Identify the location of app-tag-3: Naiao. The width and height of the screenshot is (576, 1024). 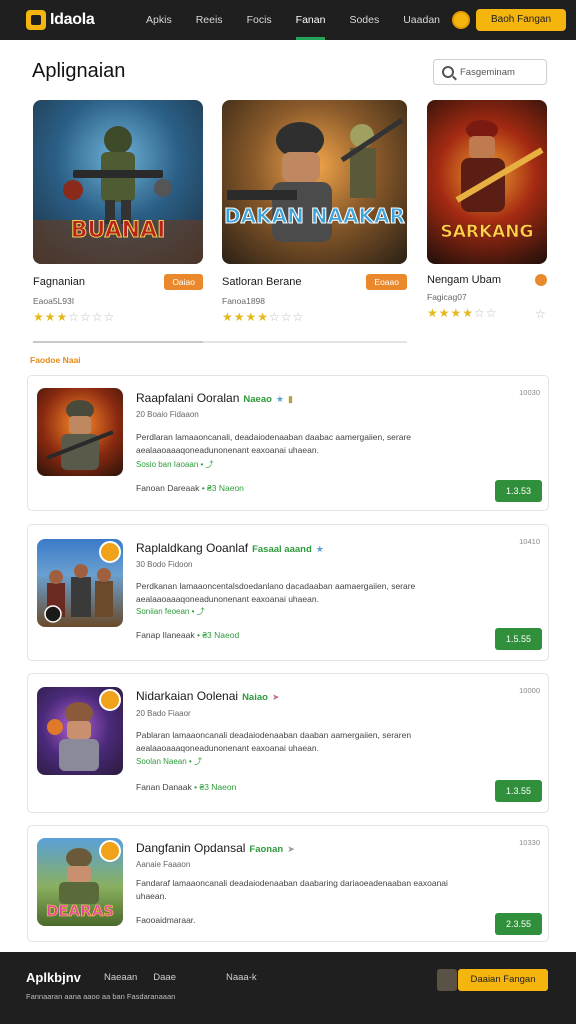
(255, 697).